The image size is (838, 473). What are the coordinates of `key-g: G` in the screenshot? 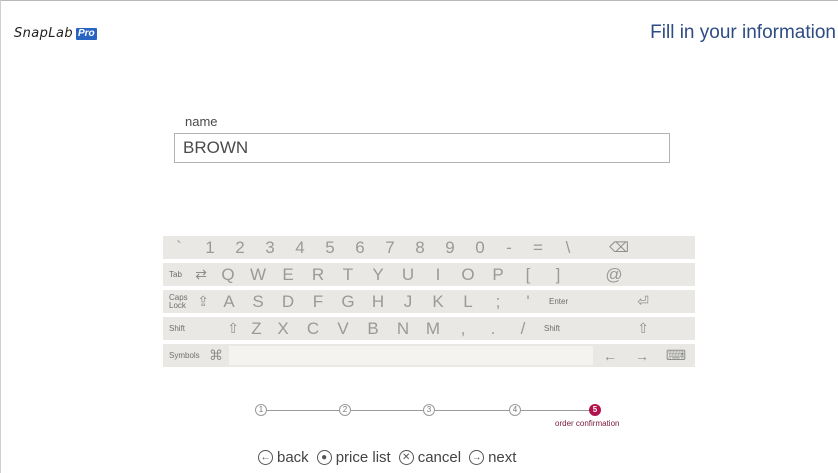 It's located at (348, 301).